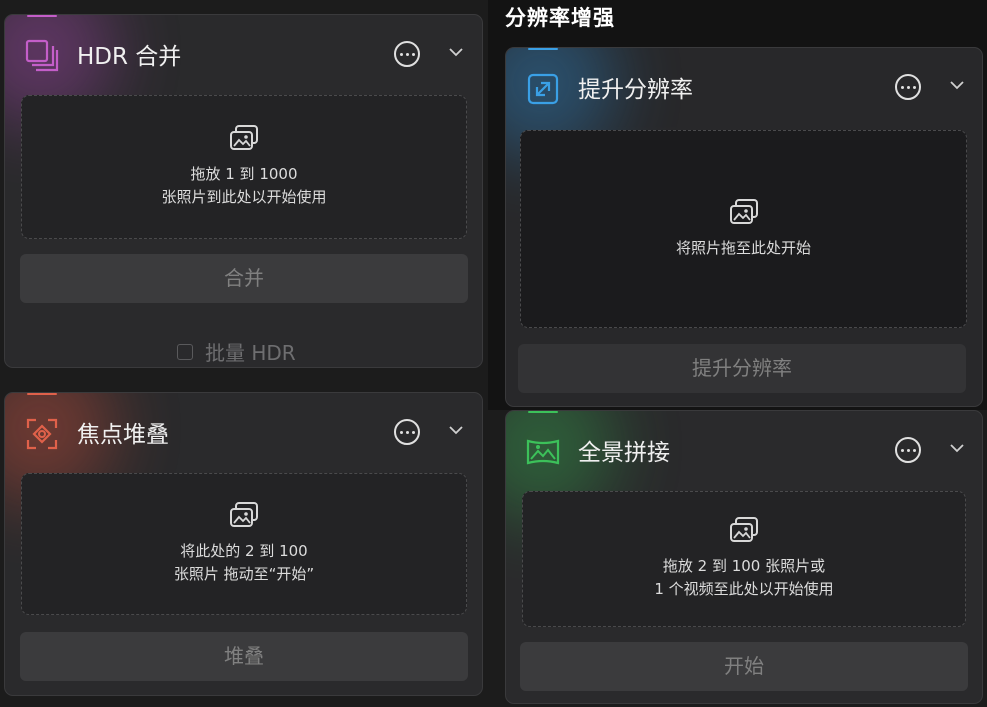 The image size is (987, 707). I want to click on photo-drop-zone: 将此处的 2 到 100 张照片 拖动至“开始”, so click(244, 544).